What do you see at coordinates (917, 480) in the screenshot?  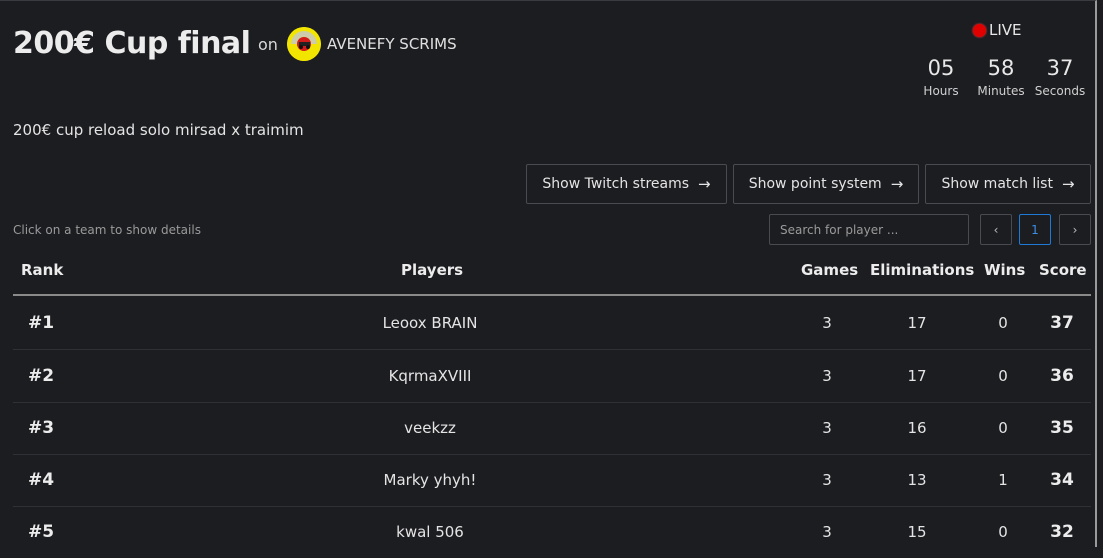 I see `eliminations-cell: 13` at bounding box center [917, 480].